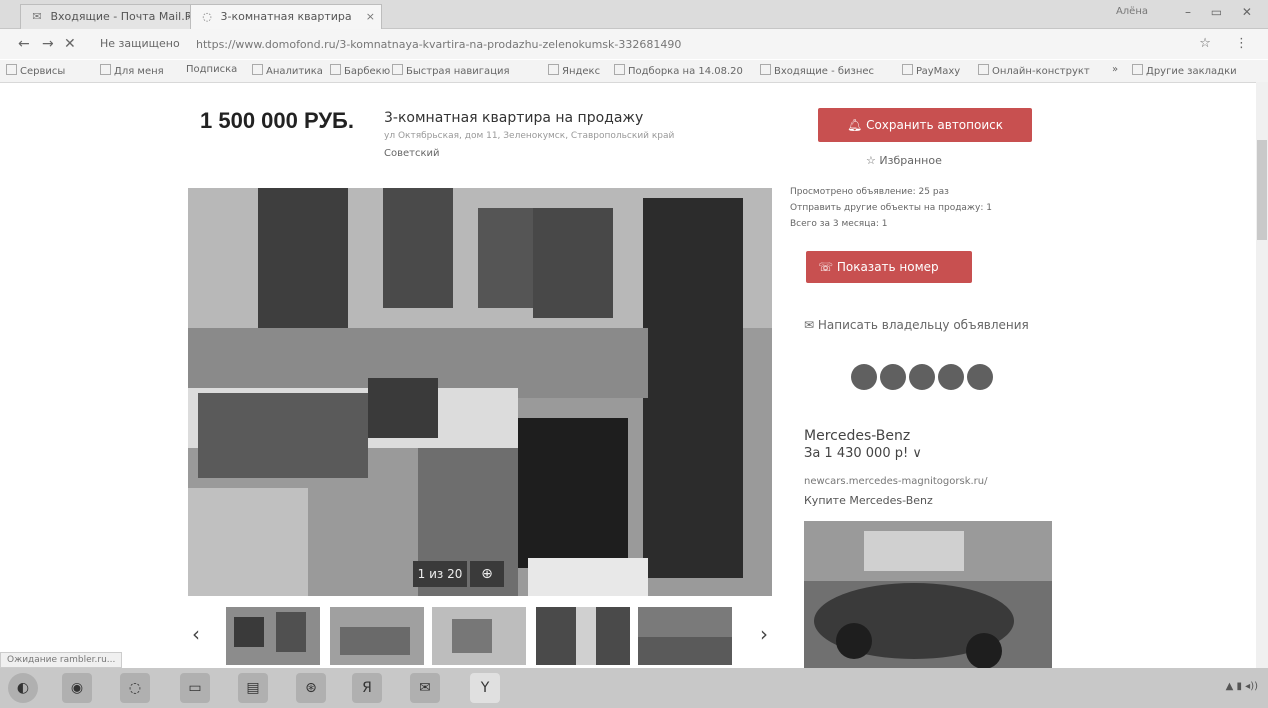  I want to click on show-phone-label: Показать номер, so click(887, 267).